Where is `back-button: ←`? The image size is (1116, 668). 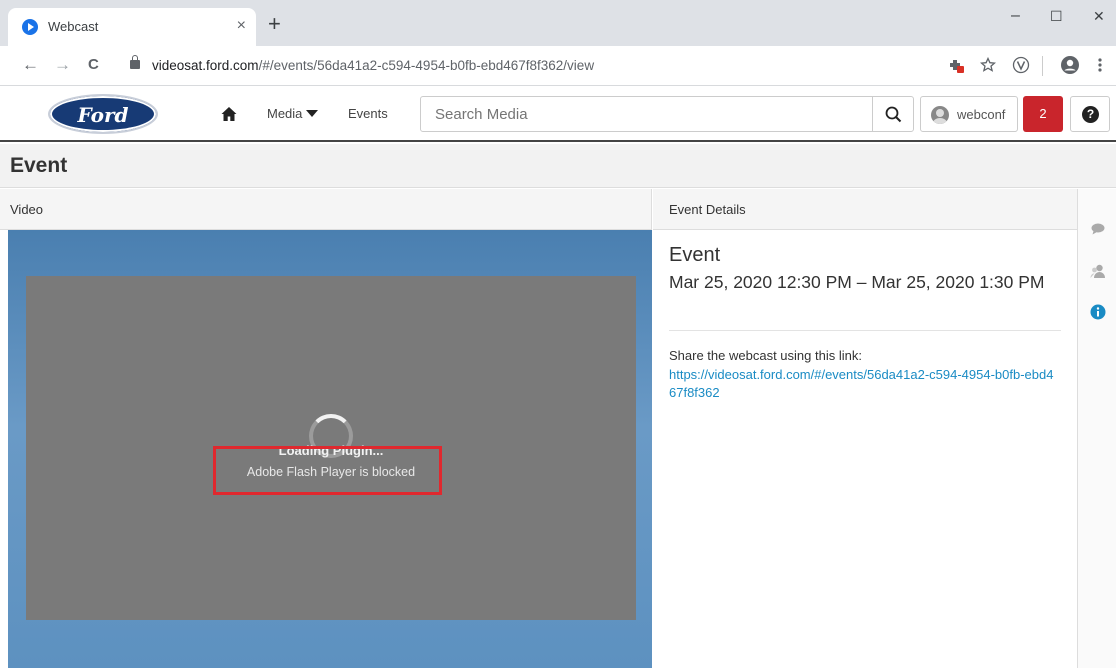 back-button: ← is located at coordinates (30, 65).